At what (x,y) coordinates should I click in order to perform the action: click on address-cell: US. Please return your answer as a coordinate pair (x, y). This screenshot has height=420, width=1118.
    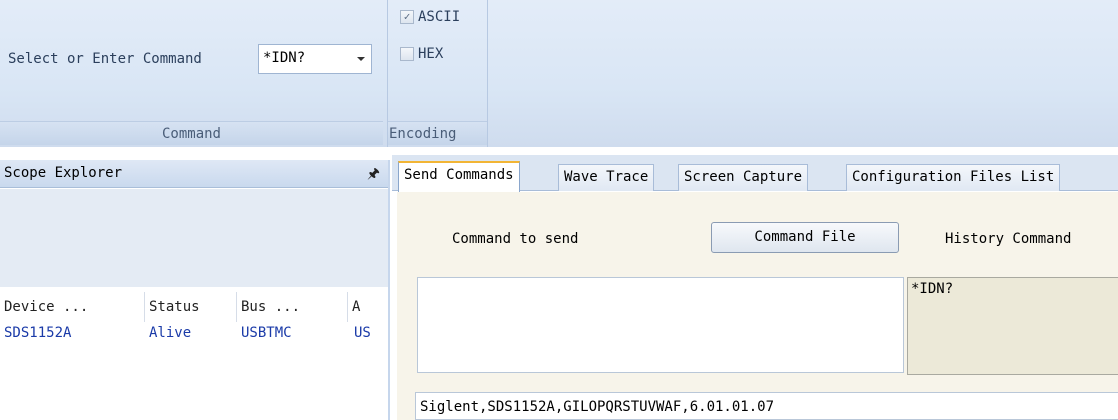
    Looking at the image, I should click on (370, 333).